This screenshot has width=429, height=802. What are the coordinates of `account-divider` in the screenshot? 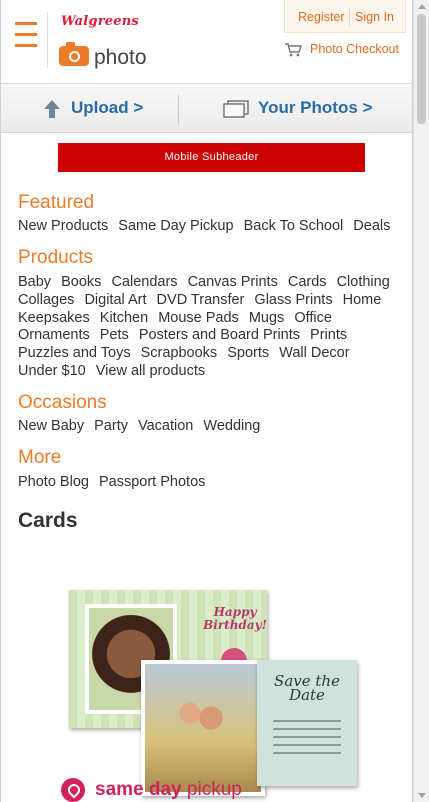 It's located at (349, 17).